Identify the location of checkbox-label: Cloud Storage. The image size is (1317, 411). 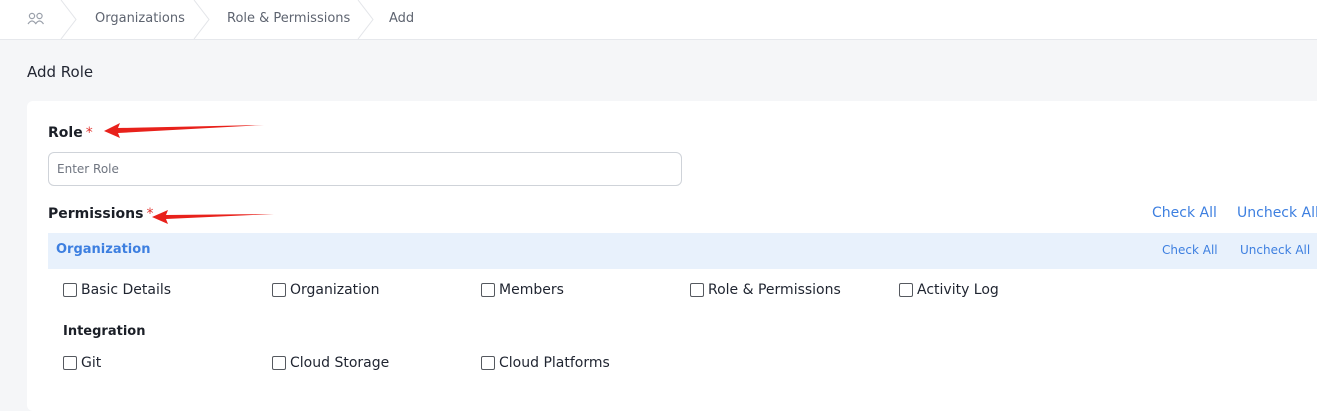
(340, 363).